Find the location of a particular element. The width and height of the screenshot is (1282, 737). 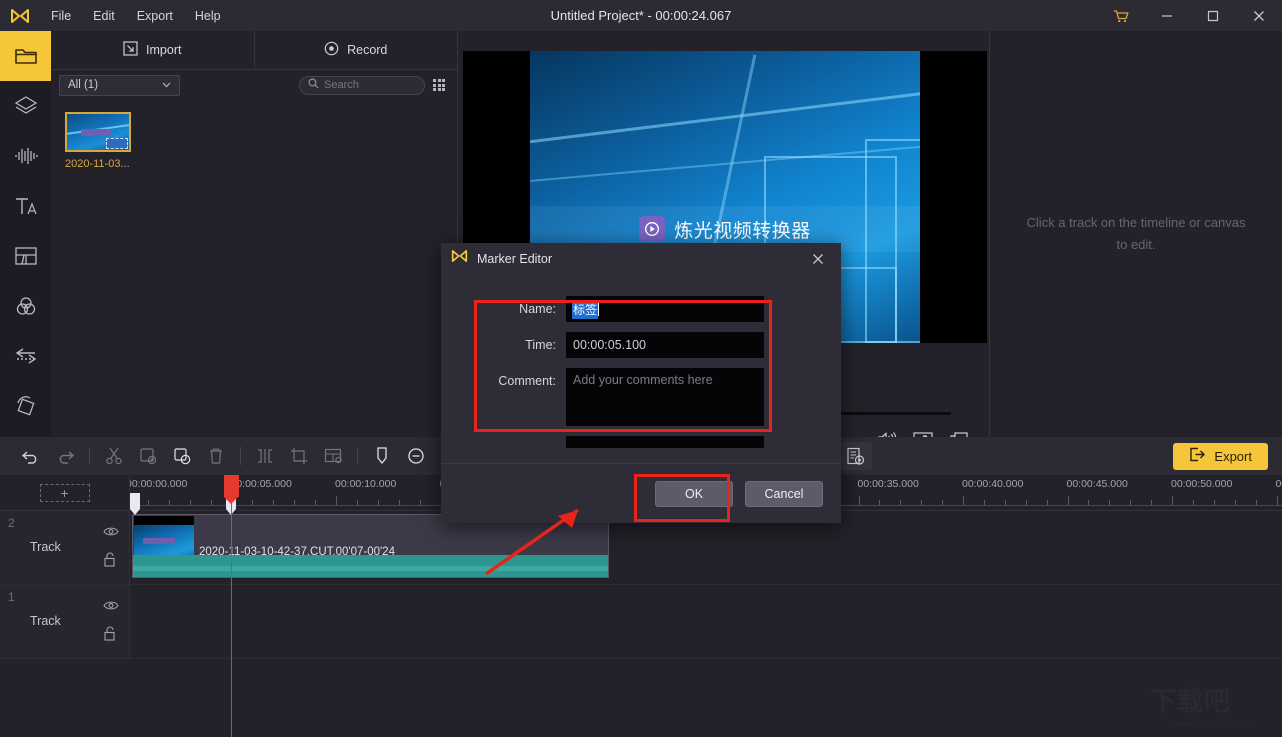

minimize-icon is located at coordinates (1167, 15).